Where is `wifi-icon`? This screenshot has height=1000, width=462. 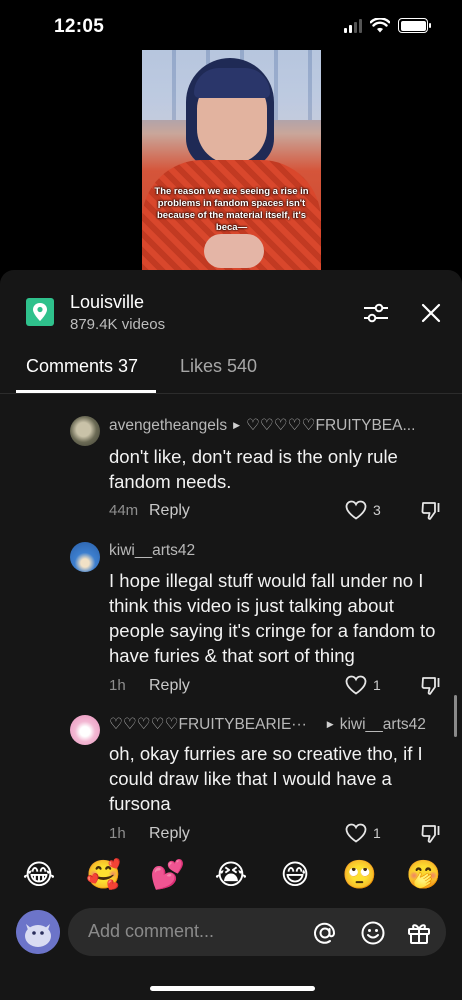
wifi-icon is located at coordinates (380, 25).